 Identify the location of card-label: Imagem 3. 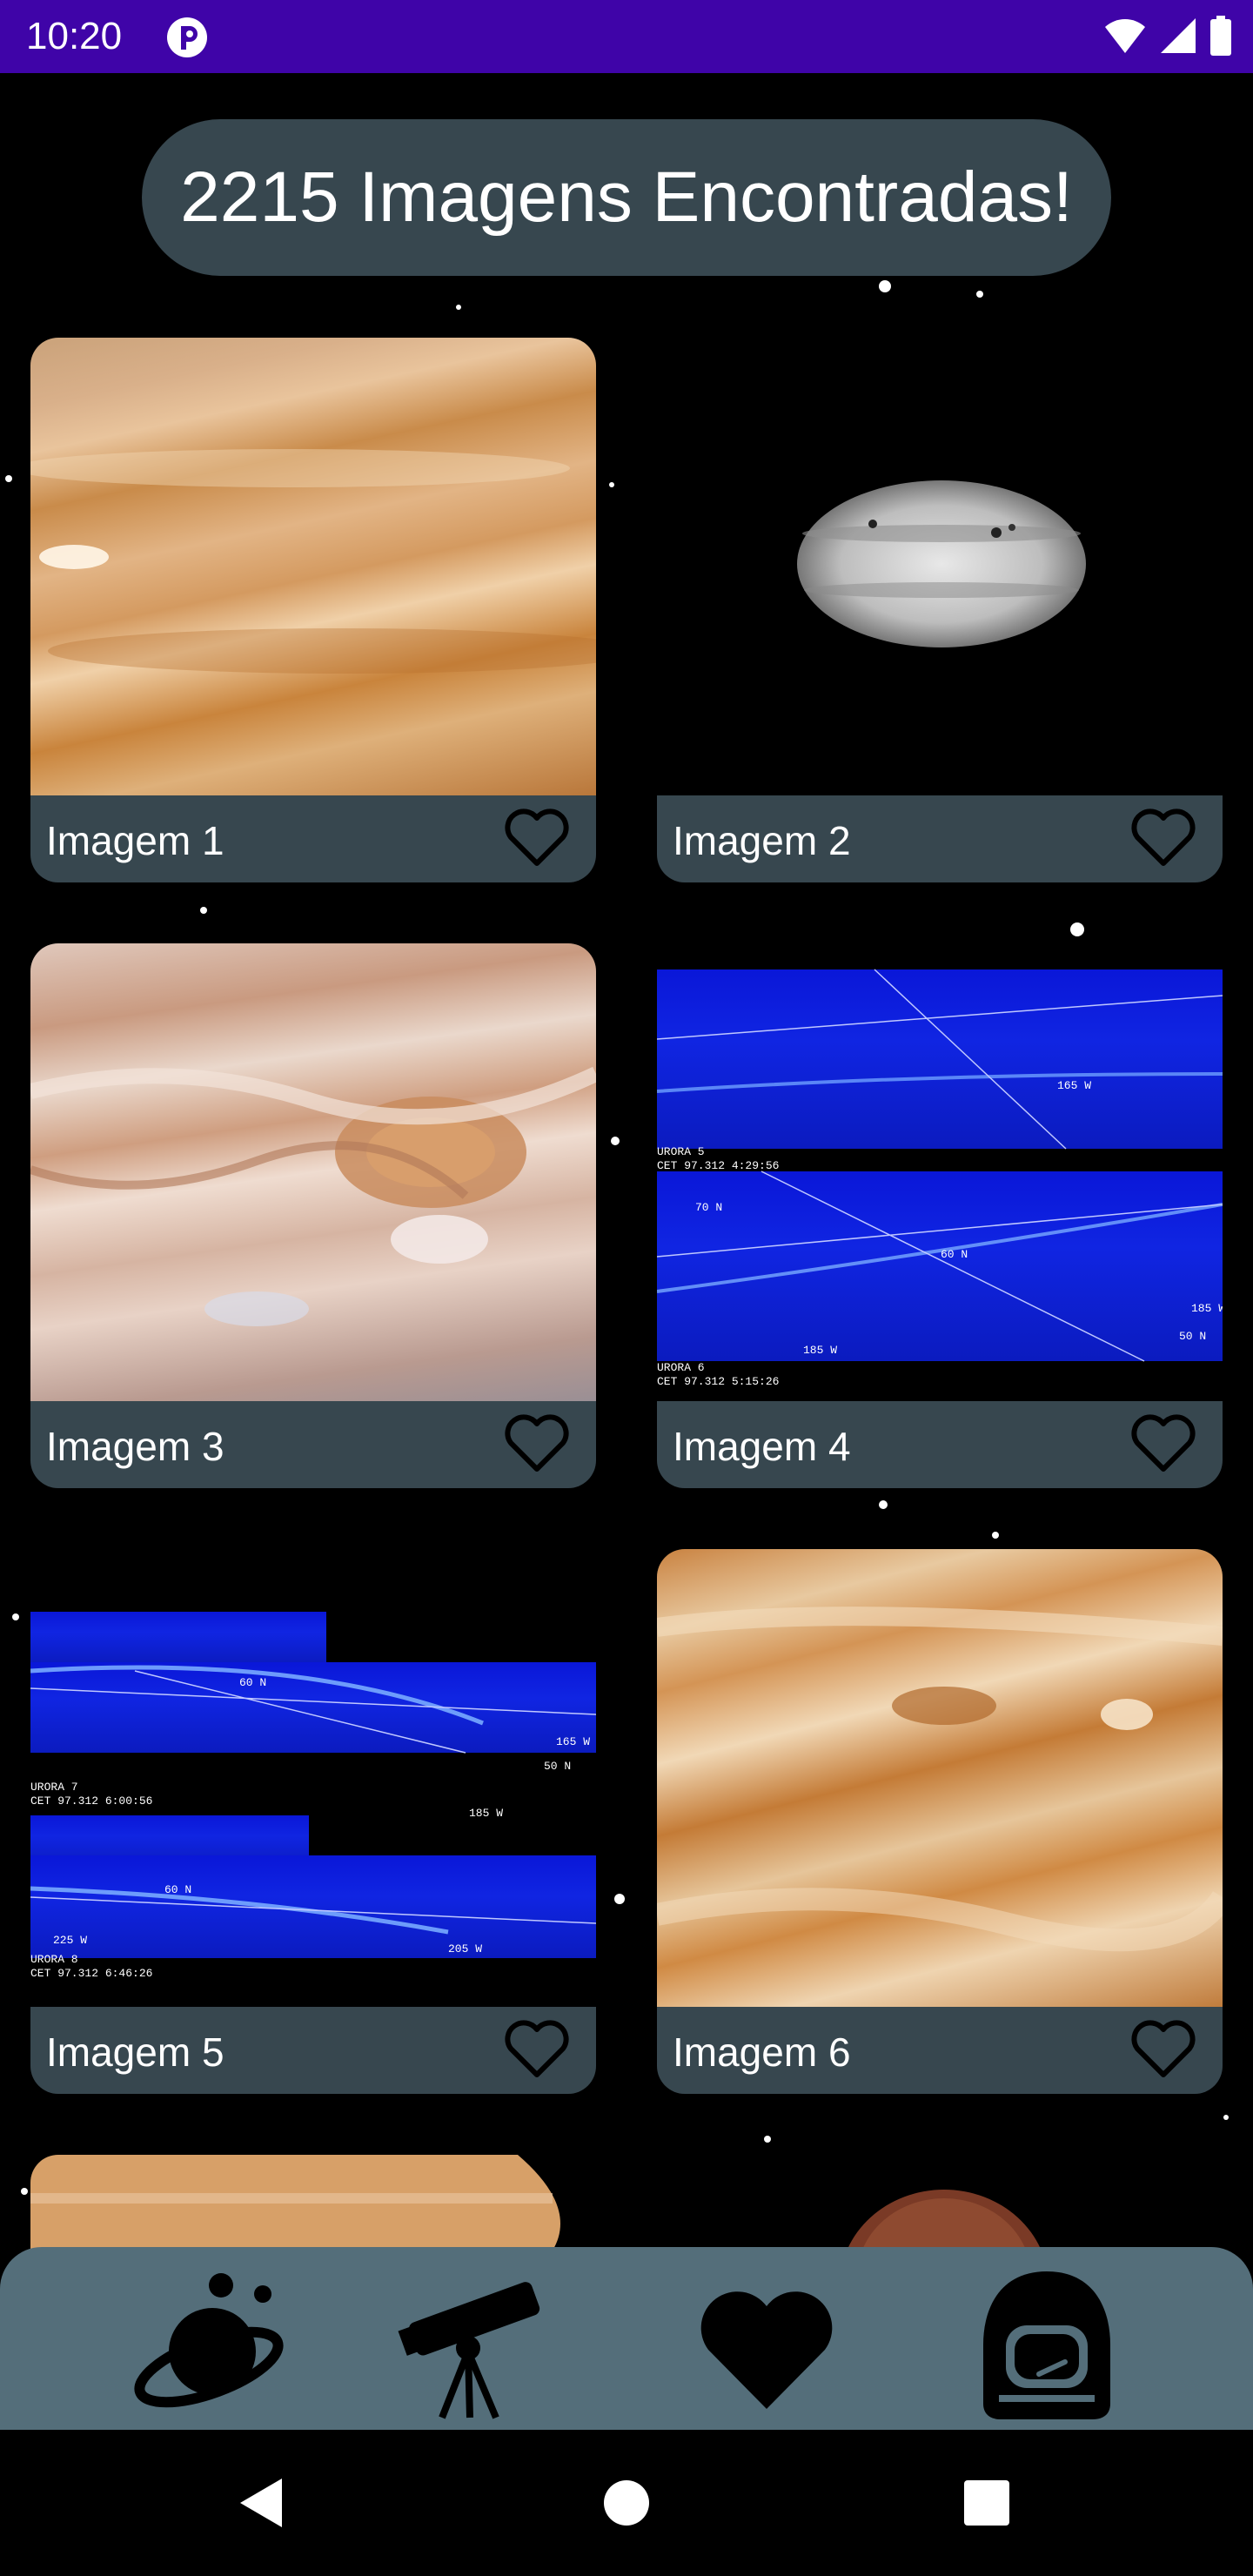
(135, 1447).